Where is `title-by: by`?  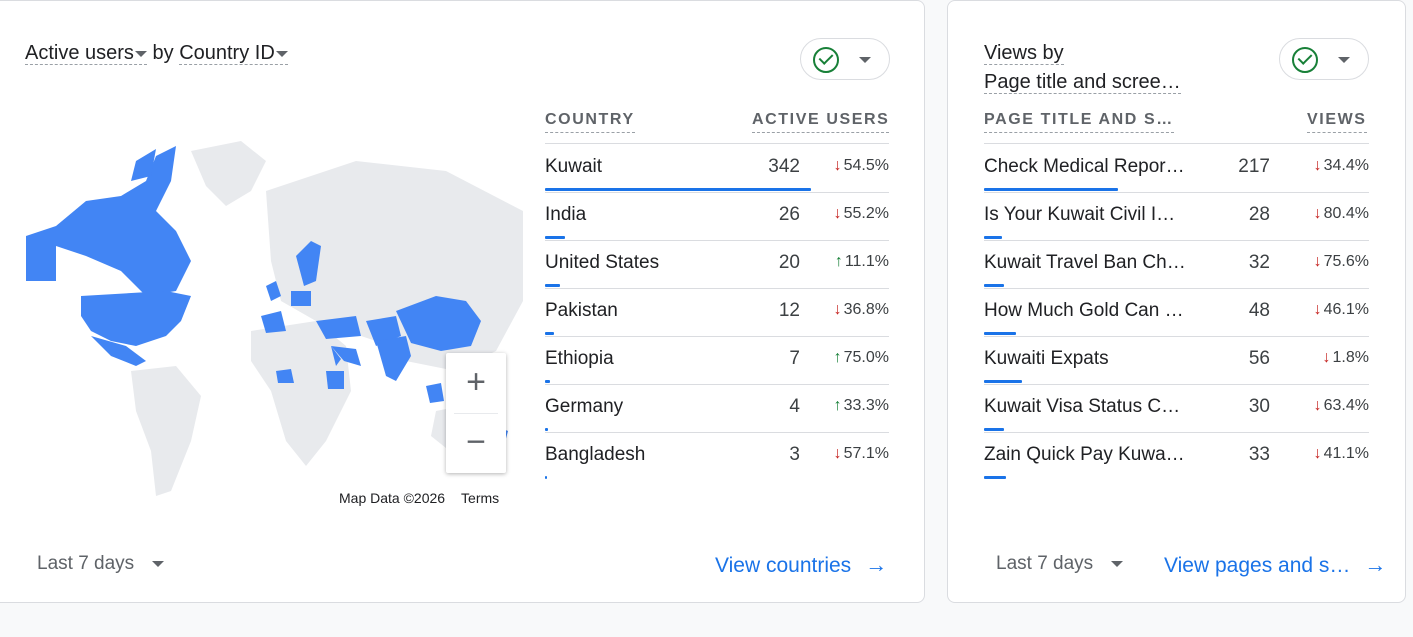
title-by: by is located at coordinates (163, 53).